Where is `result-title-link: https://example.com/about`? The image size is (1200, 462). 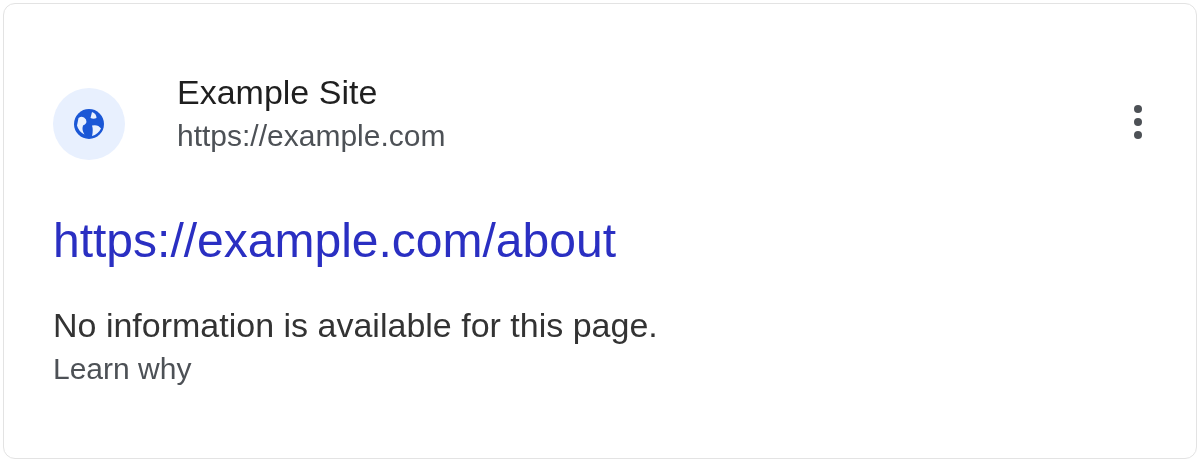 result-title-link: https://example.com/about is located at coordinates (334, 241).